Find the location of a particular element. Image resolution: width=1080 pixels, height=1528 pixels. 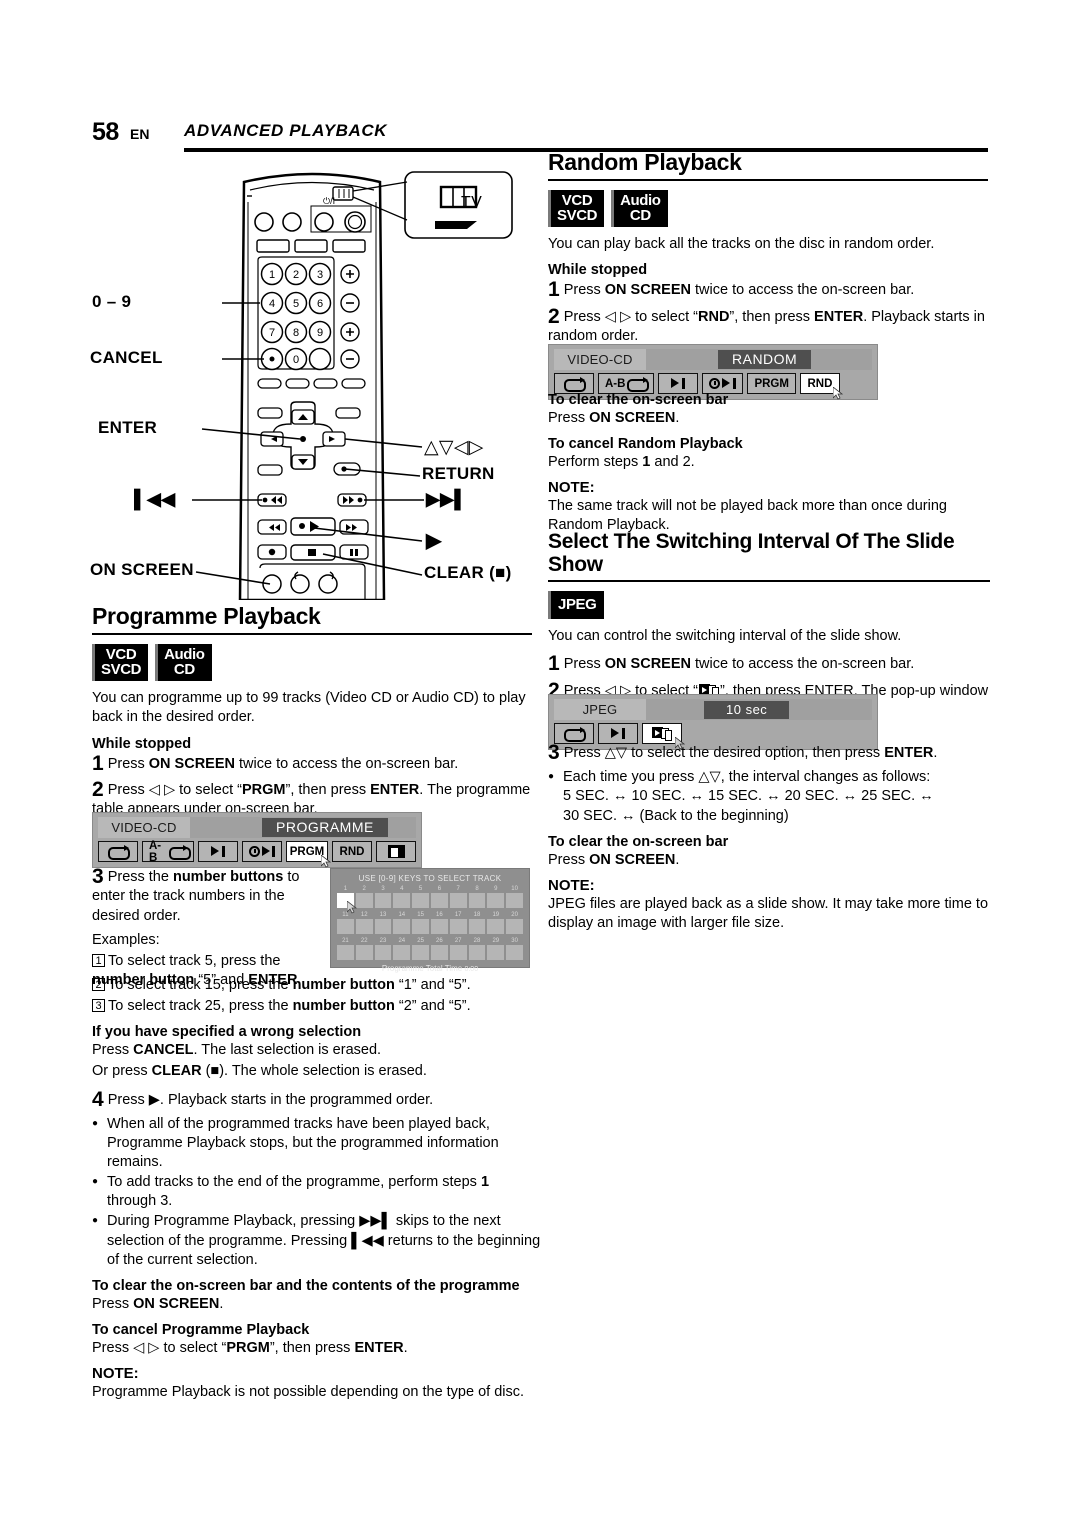

svg-text: ⏻/I is located at coordinates (329, 201).